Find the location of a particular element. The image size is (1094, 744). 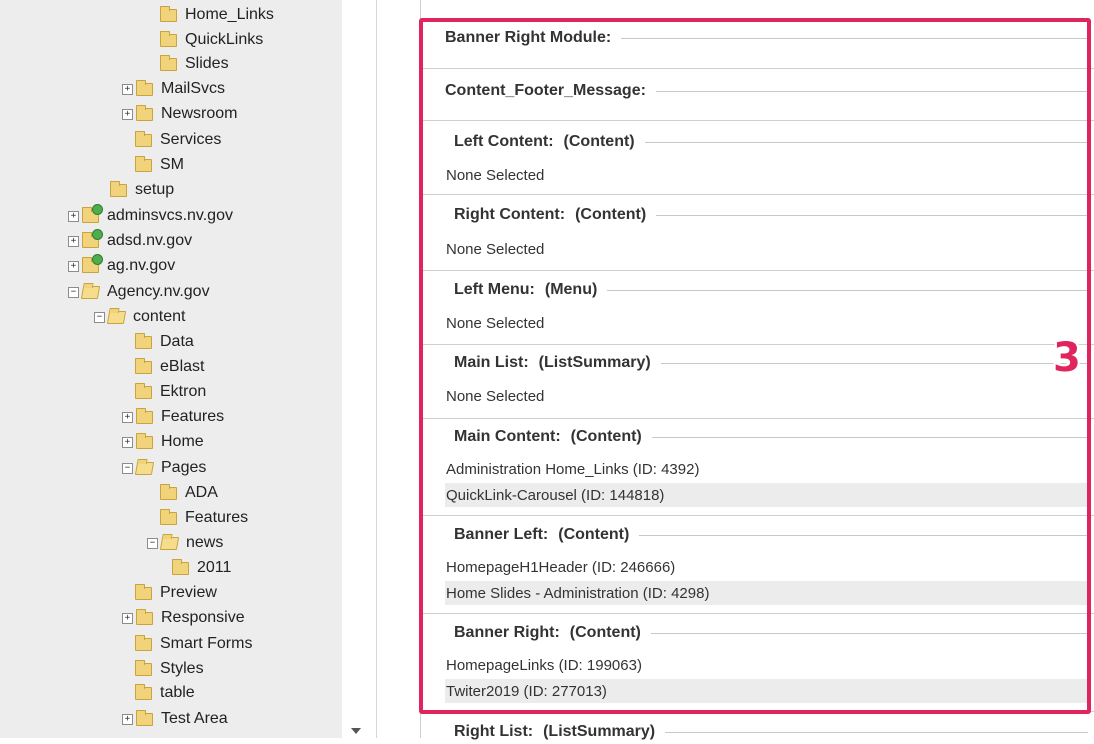

tree-item-label: Responsive is located at coordinates (203, 617).